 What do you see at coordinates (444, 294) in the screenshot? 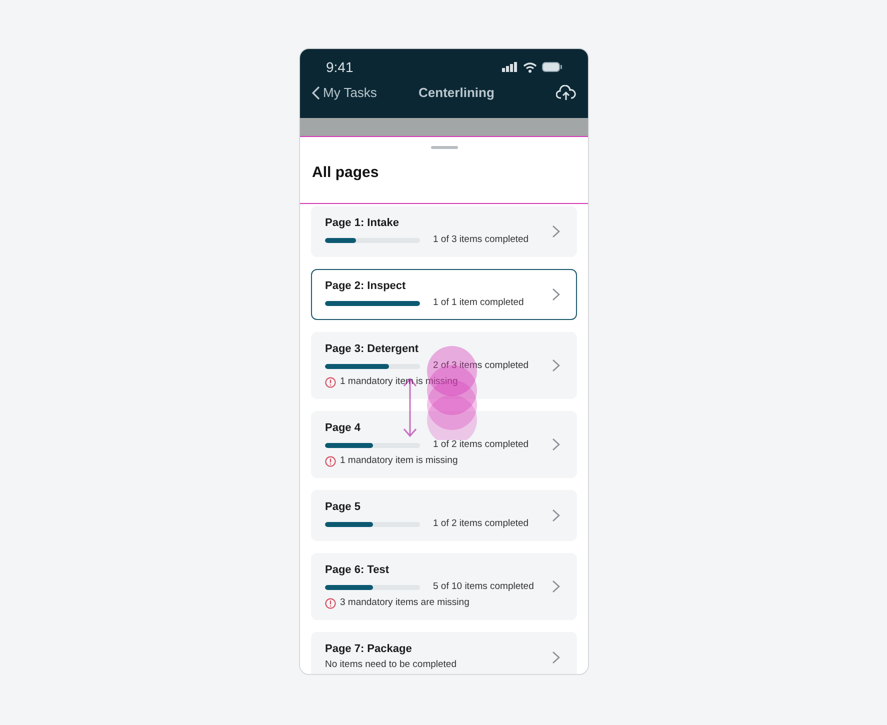
I see `page-card: Page 2: Inspect 1 of 1 item completed` at bounding box center [444, 294].